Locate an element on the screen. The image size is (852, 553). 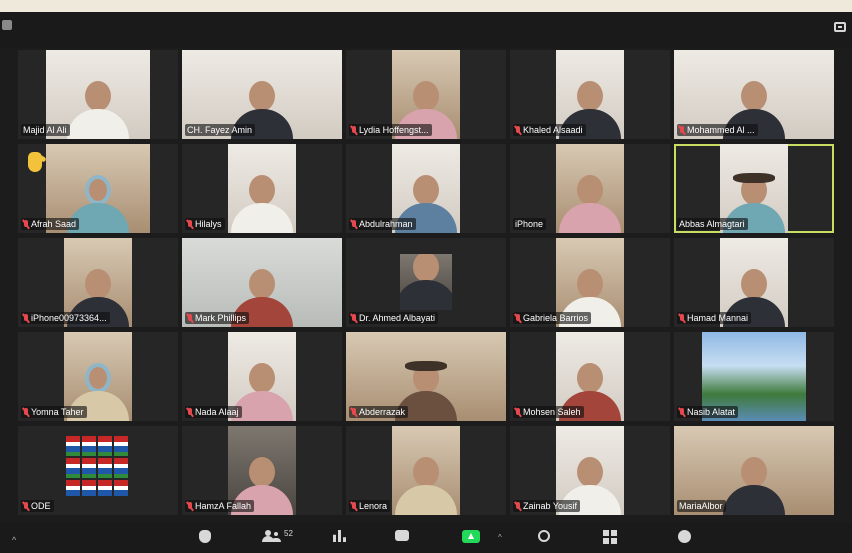
participant-name-tag: Zainab Yousif is located at coordinates (547, 506).